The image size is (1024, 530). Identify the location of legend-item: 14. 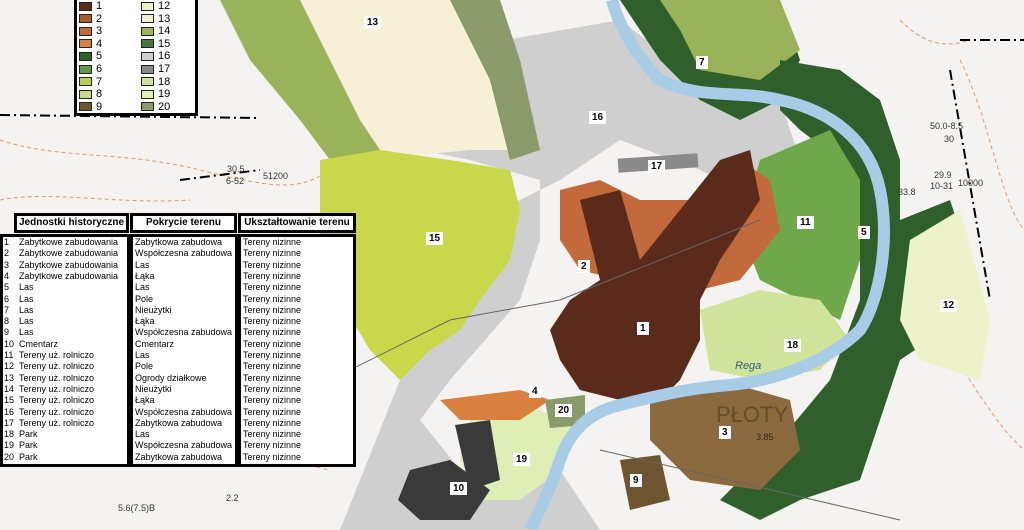
(155, 31).